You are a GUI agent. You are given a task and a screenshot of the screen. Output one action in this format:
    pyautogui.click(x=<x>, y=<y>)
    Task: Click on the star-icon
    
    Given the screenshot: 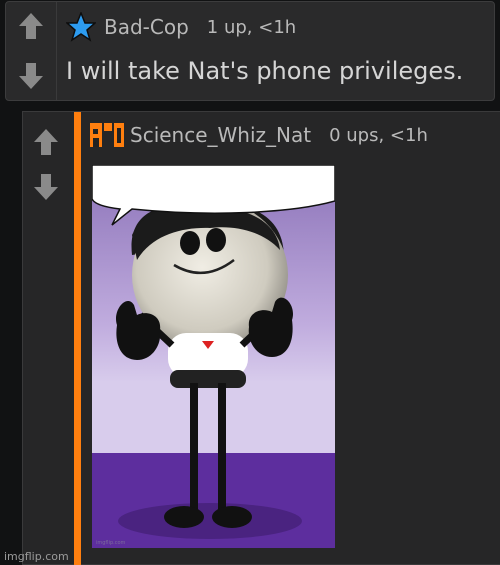 What is the action you would take?
    pyautogui.click(x=81, y=27)
    